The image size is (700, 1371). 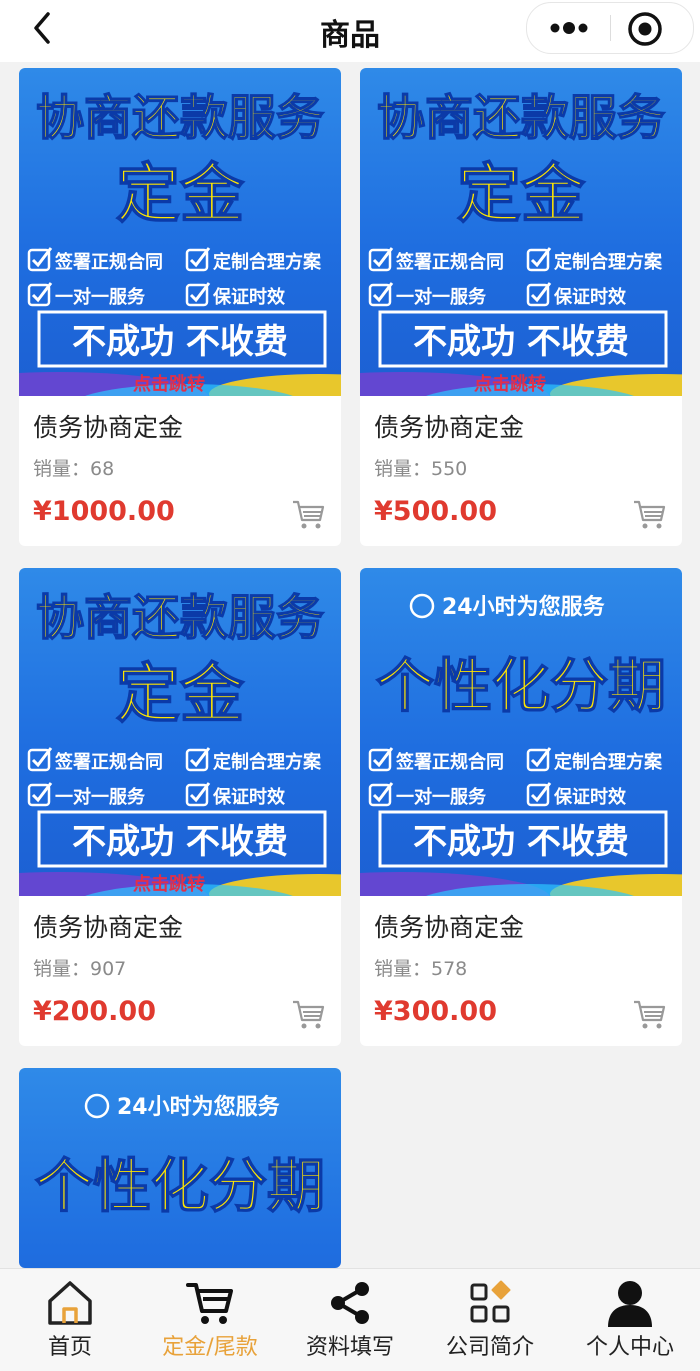 What do you see at coordinates (349, 1347) in the screenshot?
I see `tab-form-label: 资料填写` at bounding box center [349, 1347].